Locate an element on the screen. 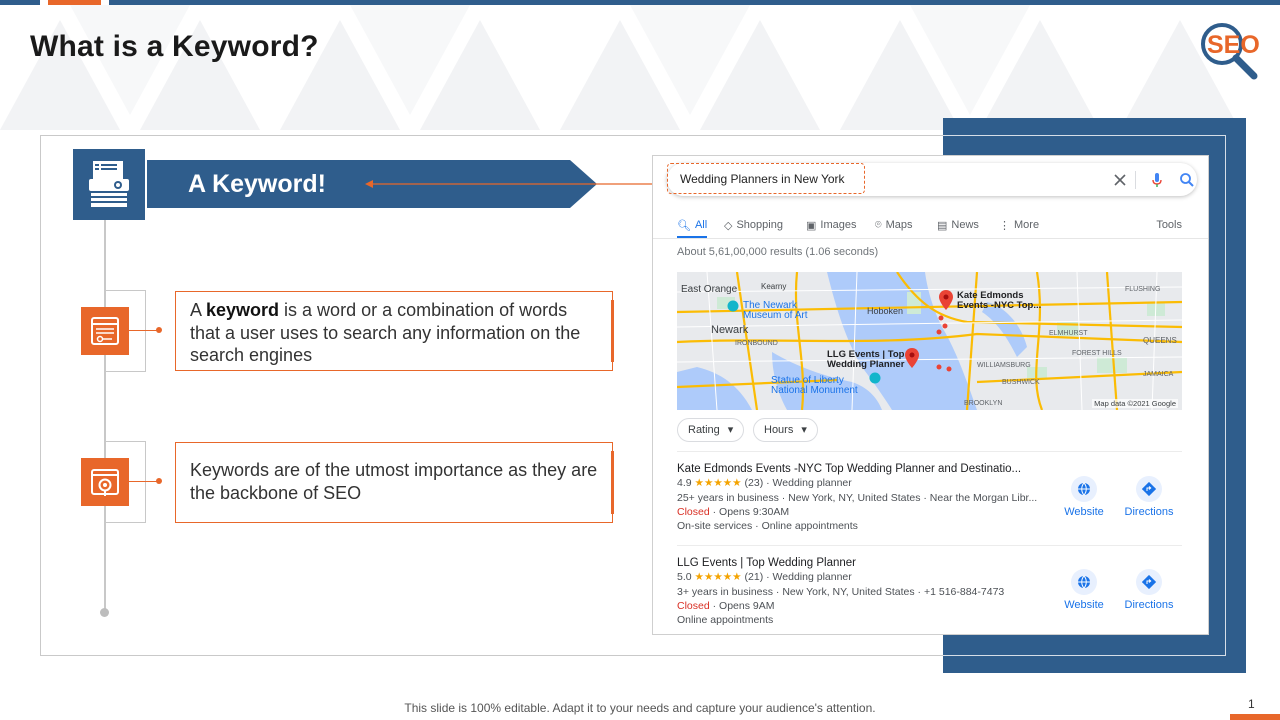 The height and width of the screenshot is (720, 1280). card-icon-box is located at coordinates (105, 331).